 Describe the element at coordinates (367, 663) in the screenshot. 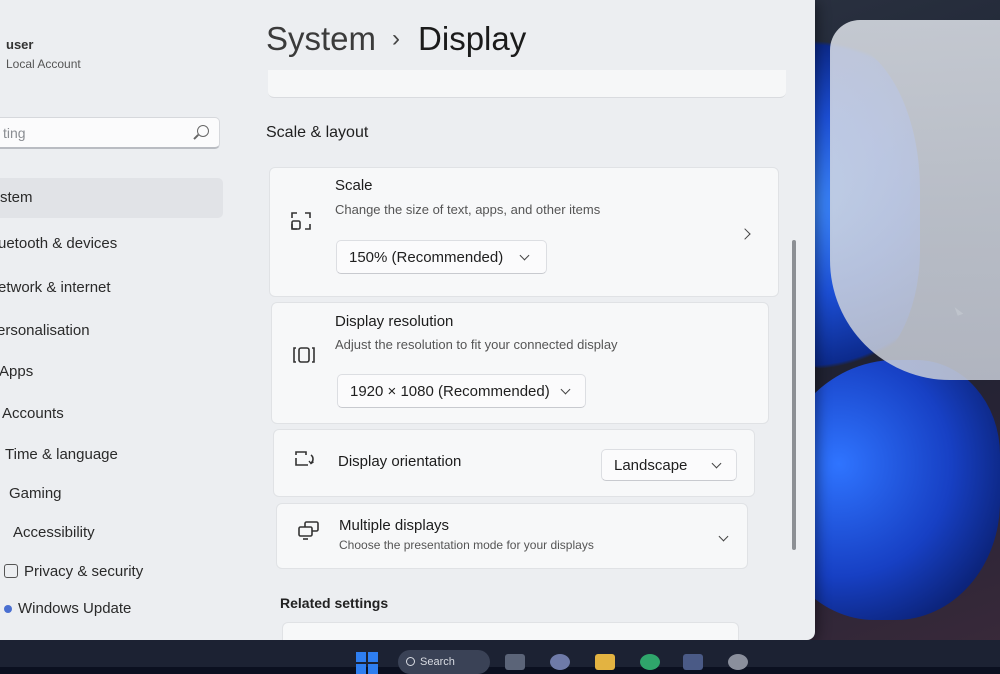

I see `start-icon` at that location.